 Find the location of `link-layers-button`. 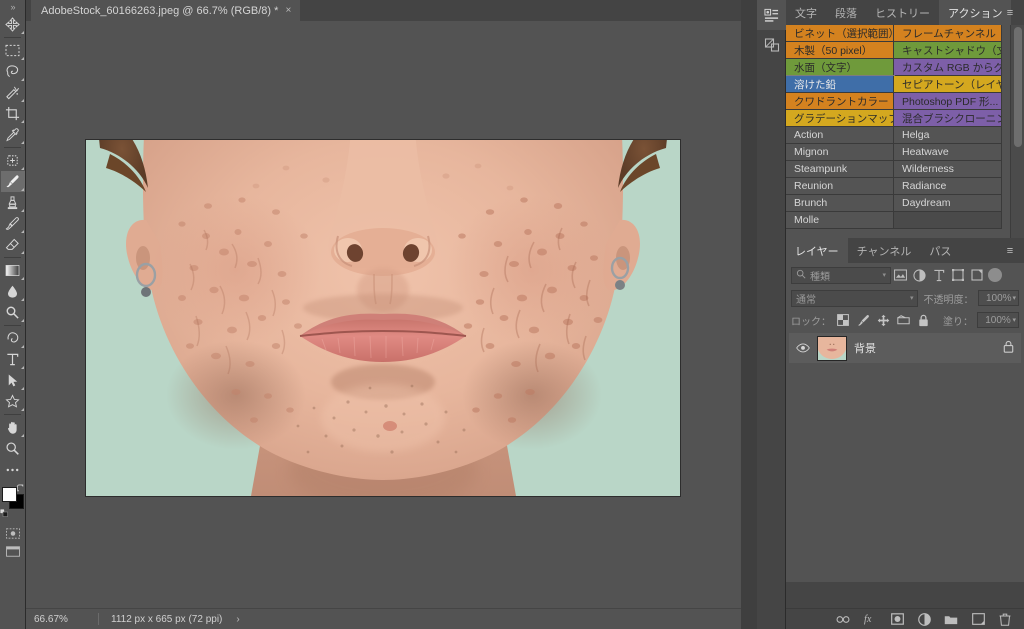

link-layers-button is located at coordinates (843, 619).